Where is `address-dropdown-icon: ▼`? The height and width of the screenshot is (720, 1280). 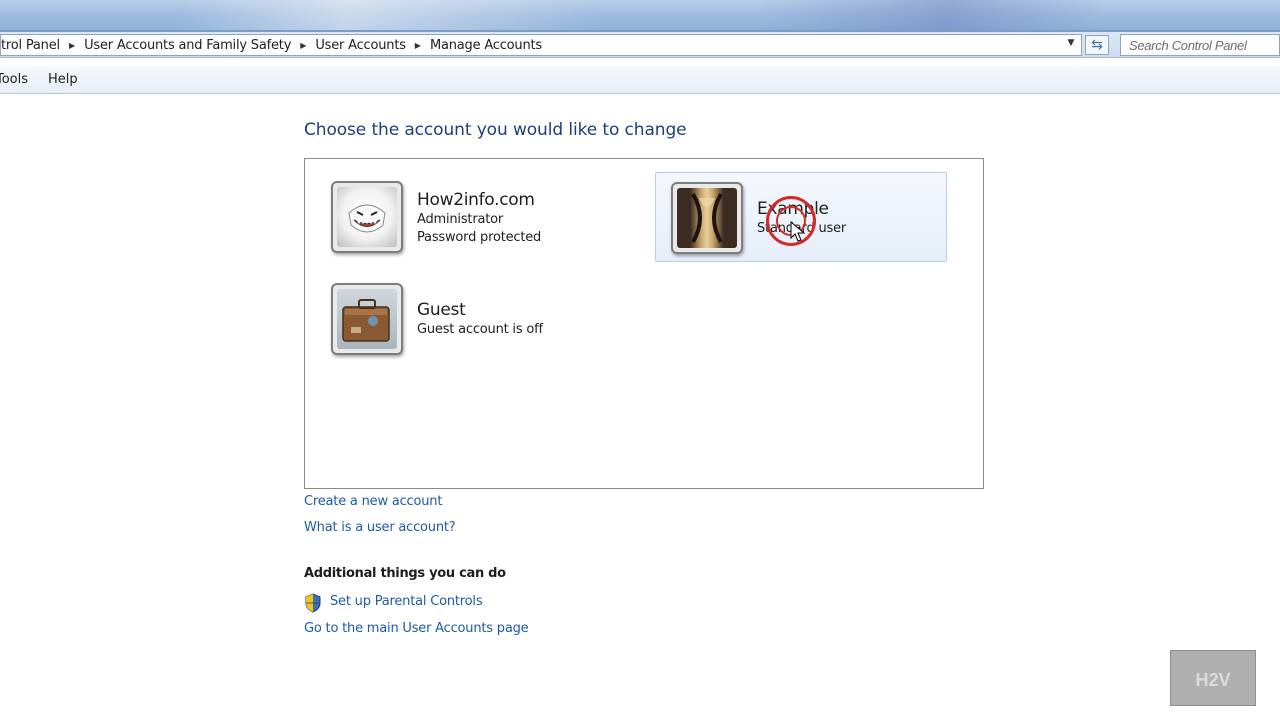 address-dropdown-icon: ▼ is located at coordinates (1071, 43).